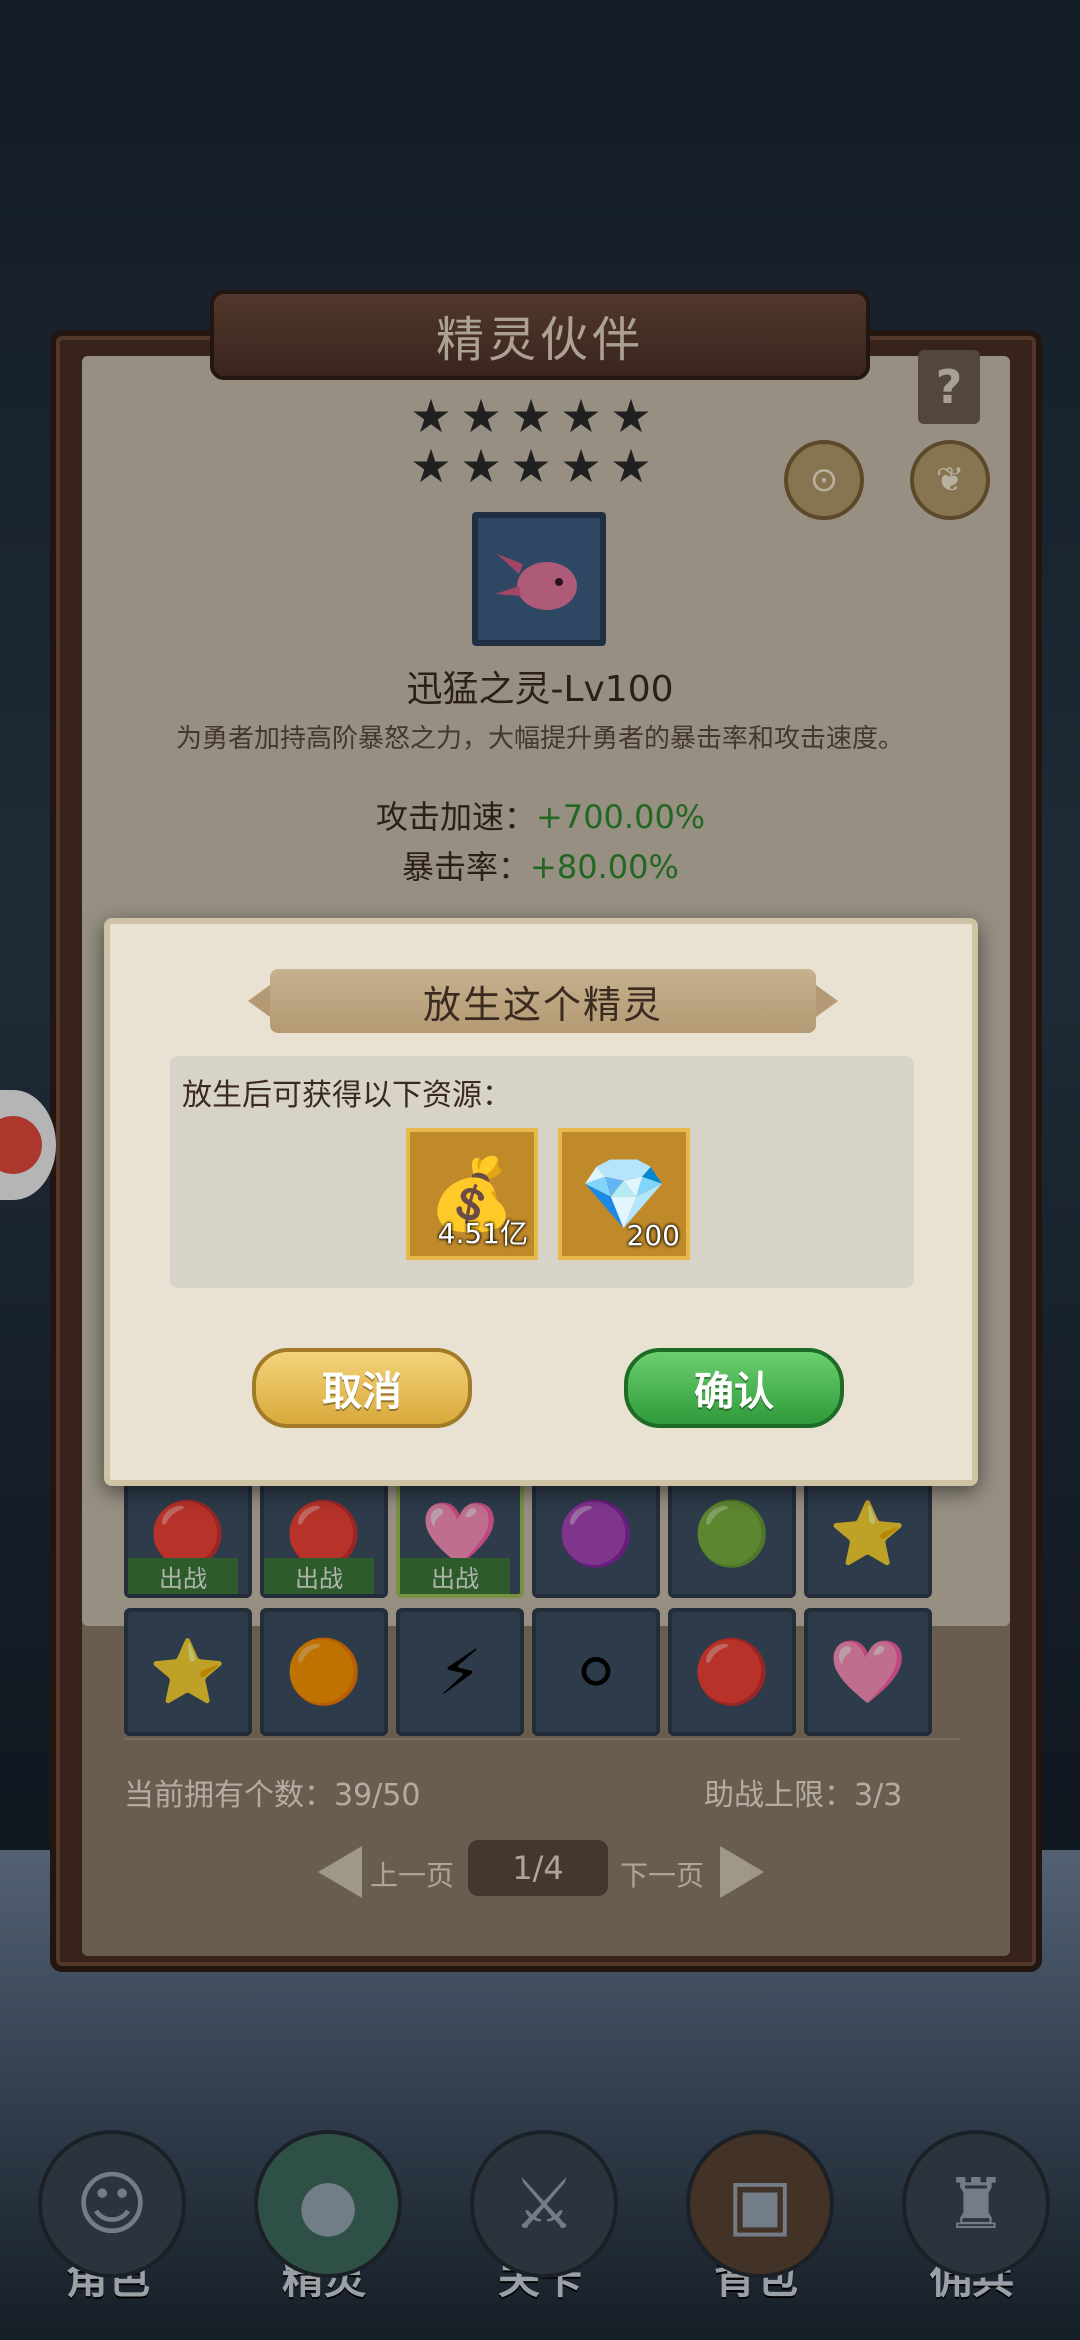  I want to click on reward-box: 放生后可获得以下资源： 💰 4.51亿 💎 200, so click(542, 1172).